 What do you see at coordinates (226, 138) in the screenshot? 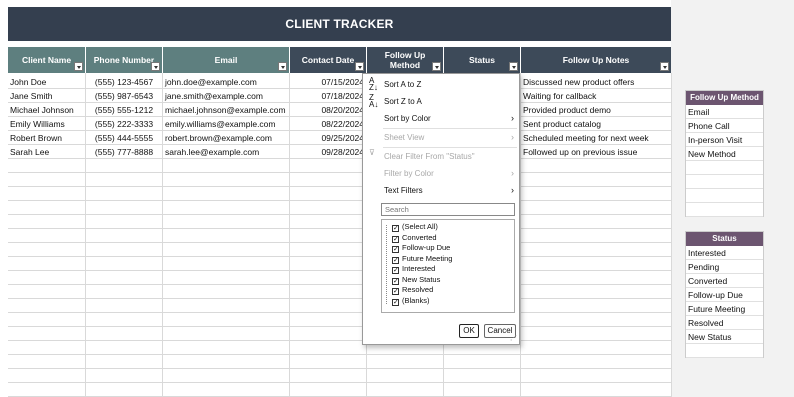
I see `cell-email: robert.brown@example.com` at bounding box center [226, 138].